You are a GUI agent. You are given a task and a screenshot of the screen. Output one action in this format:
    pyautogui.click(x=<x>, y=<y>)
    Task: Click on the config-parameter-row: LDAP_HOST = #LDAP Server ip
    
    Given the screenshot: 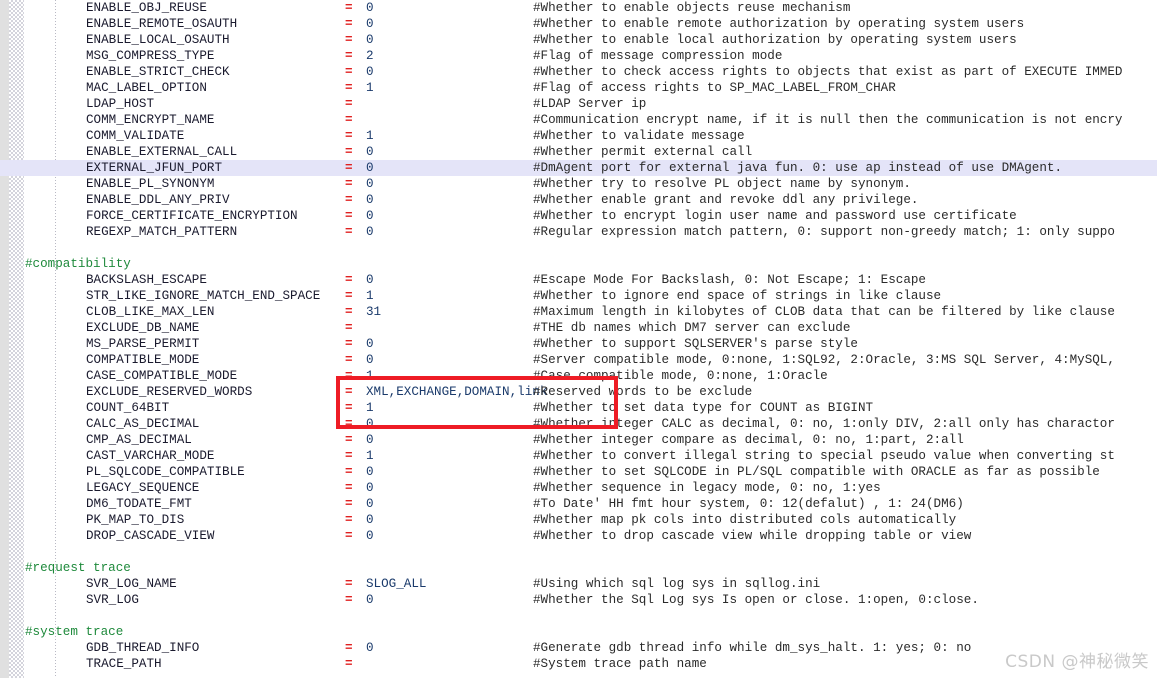 What is the action you would take?
    pyautogui.click(x=578, y=104)
    